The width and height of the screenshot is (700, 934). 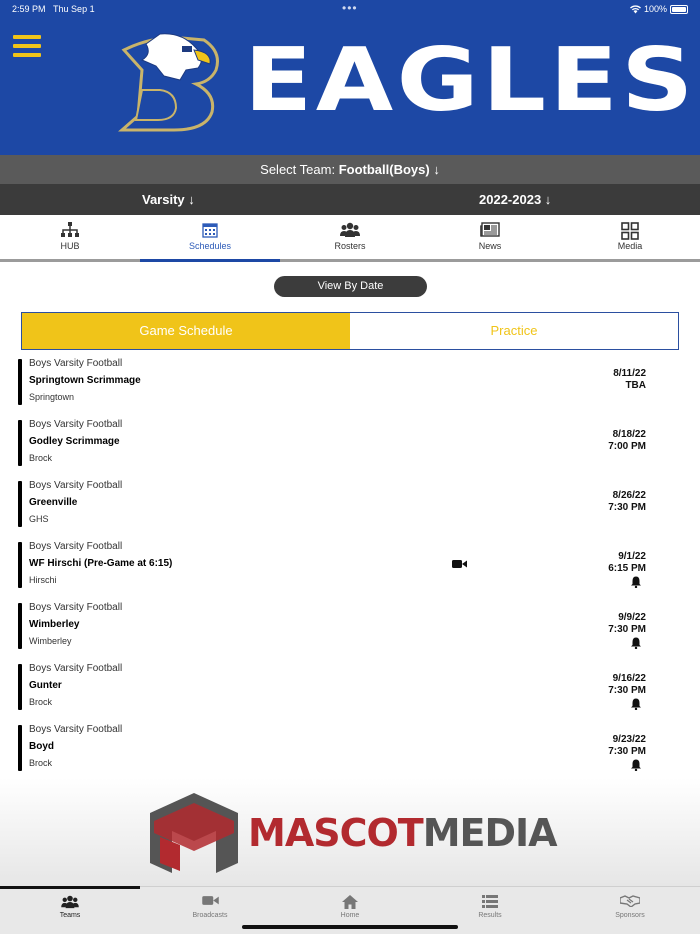 I want to click on org-chart-icon, so click(x=70, y=228).